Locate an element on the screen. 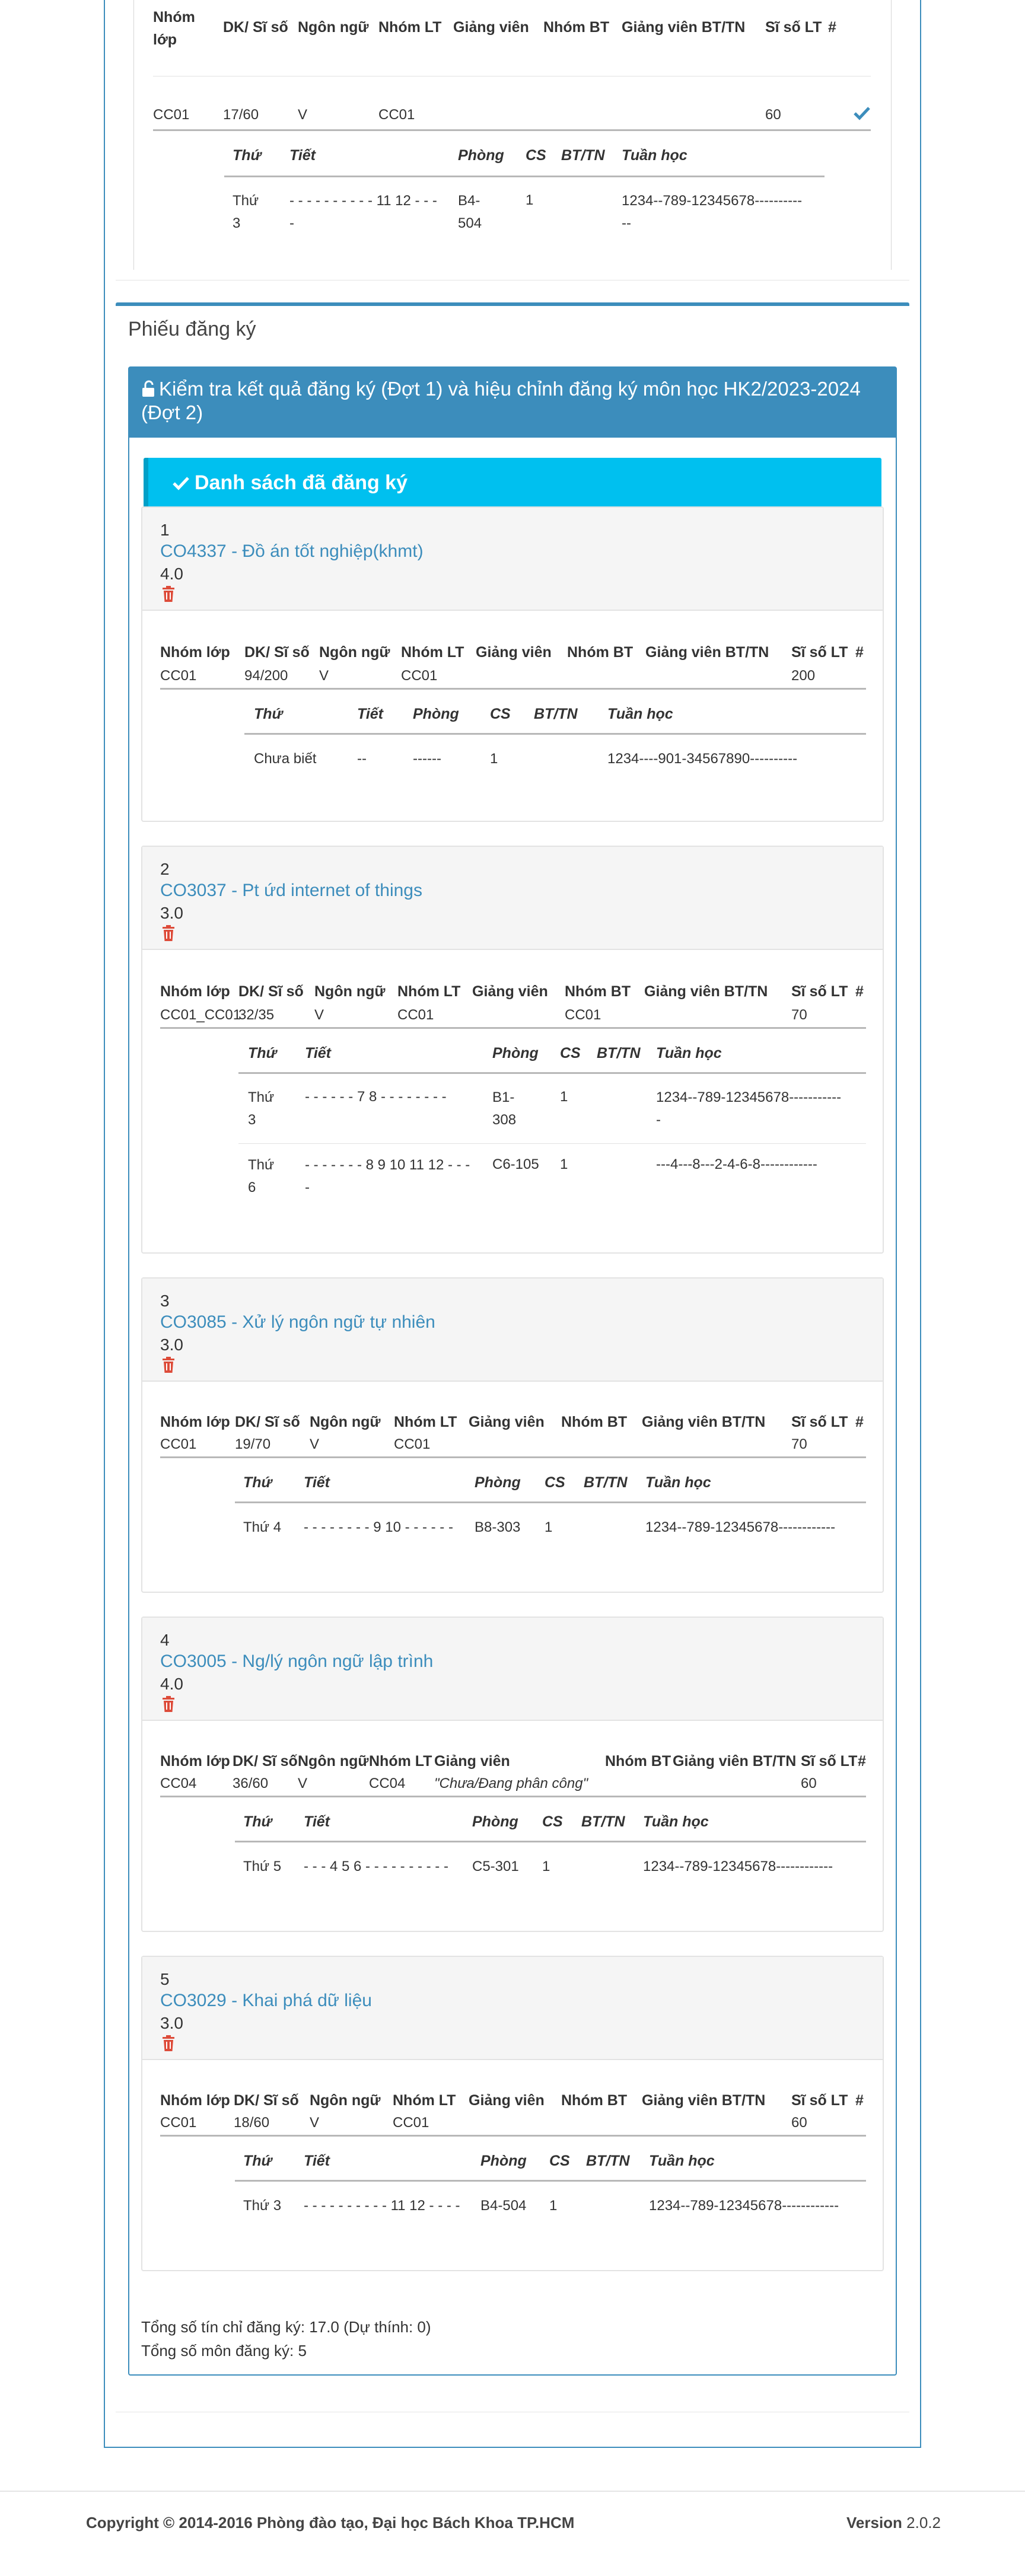 This screenshot has width=1025, height=2576. course-card: 1 CO4337 - Đồ án tốt nghiệp(khmt) 4.0 is located at coordinates (512, 664).